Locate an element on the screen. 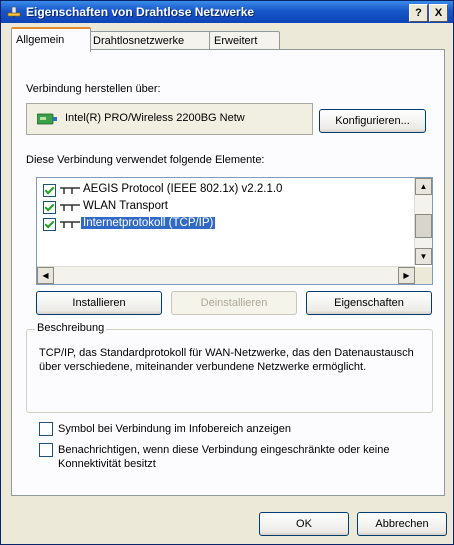  install-button: Installieren is located at coordinates (99, 303).